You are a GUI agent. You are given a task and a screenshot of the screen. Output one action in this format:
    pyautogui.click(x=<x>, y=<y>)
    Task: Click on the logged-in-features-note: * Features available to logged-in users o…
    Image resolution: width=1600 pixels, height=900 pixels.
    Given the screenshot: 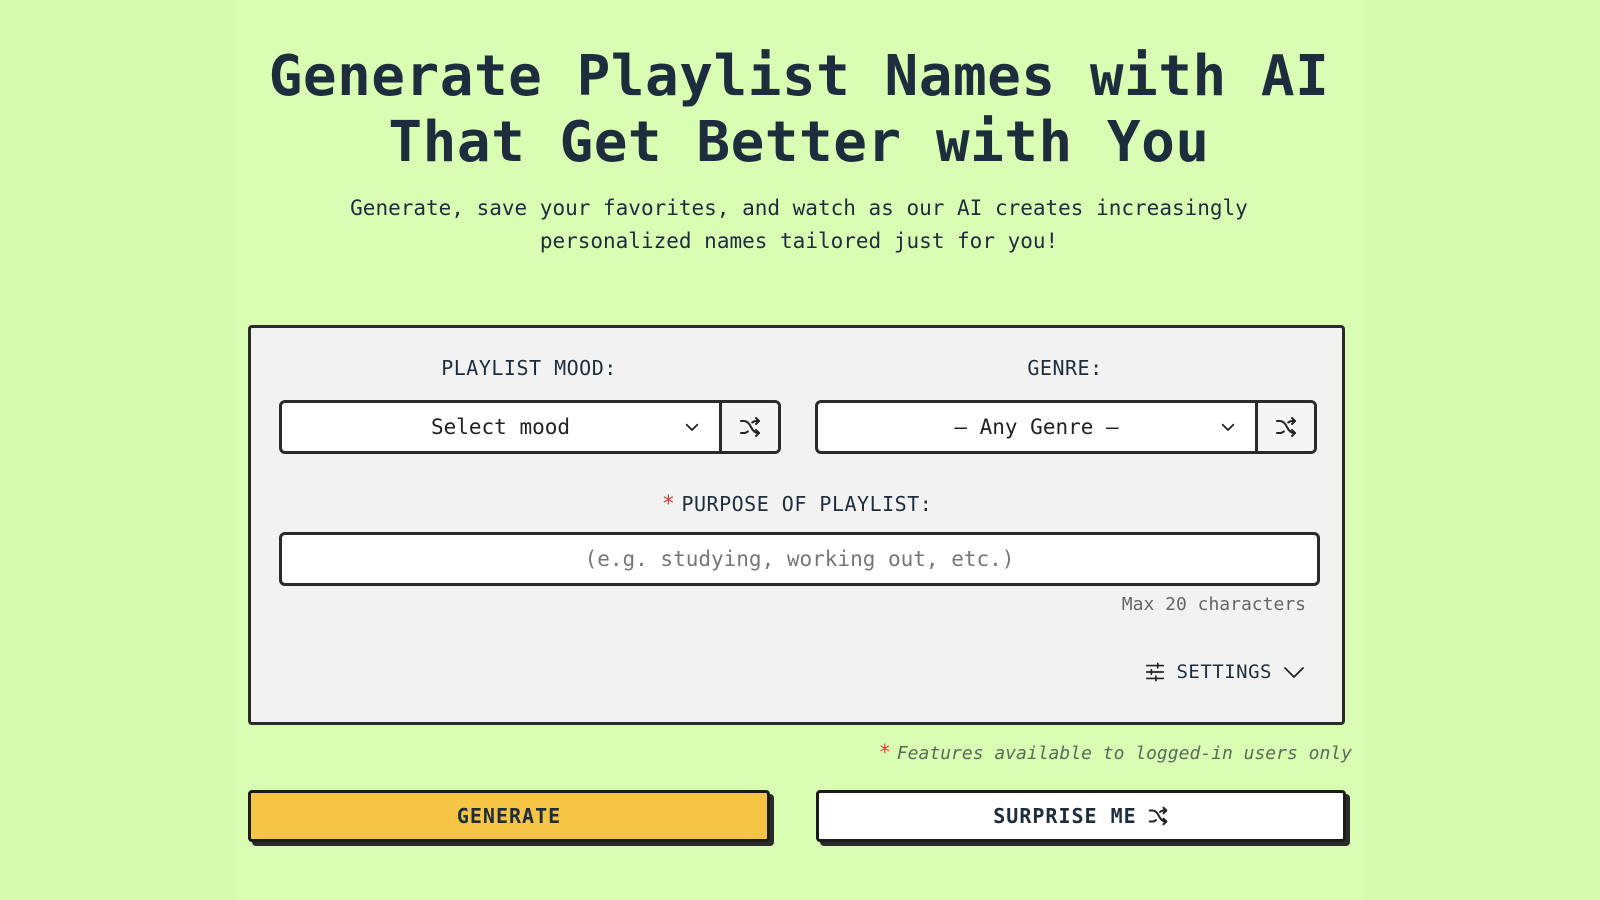 What is the action you would take?
    pyautogui.click(x=1115, y=752)
    